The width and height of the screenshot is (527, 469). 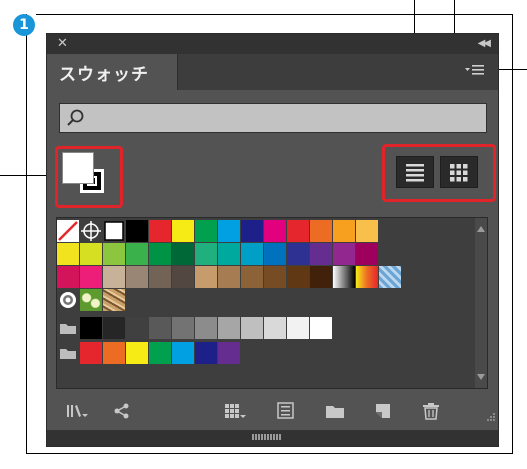 I want to click on scroll-up-icon, so click(x=481, y=229).